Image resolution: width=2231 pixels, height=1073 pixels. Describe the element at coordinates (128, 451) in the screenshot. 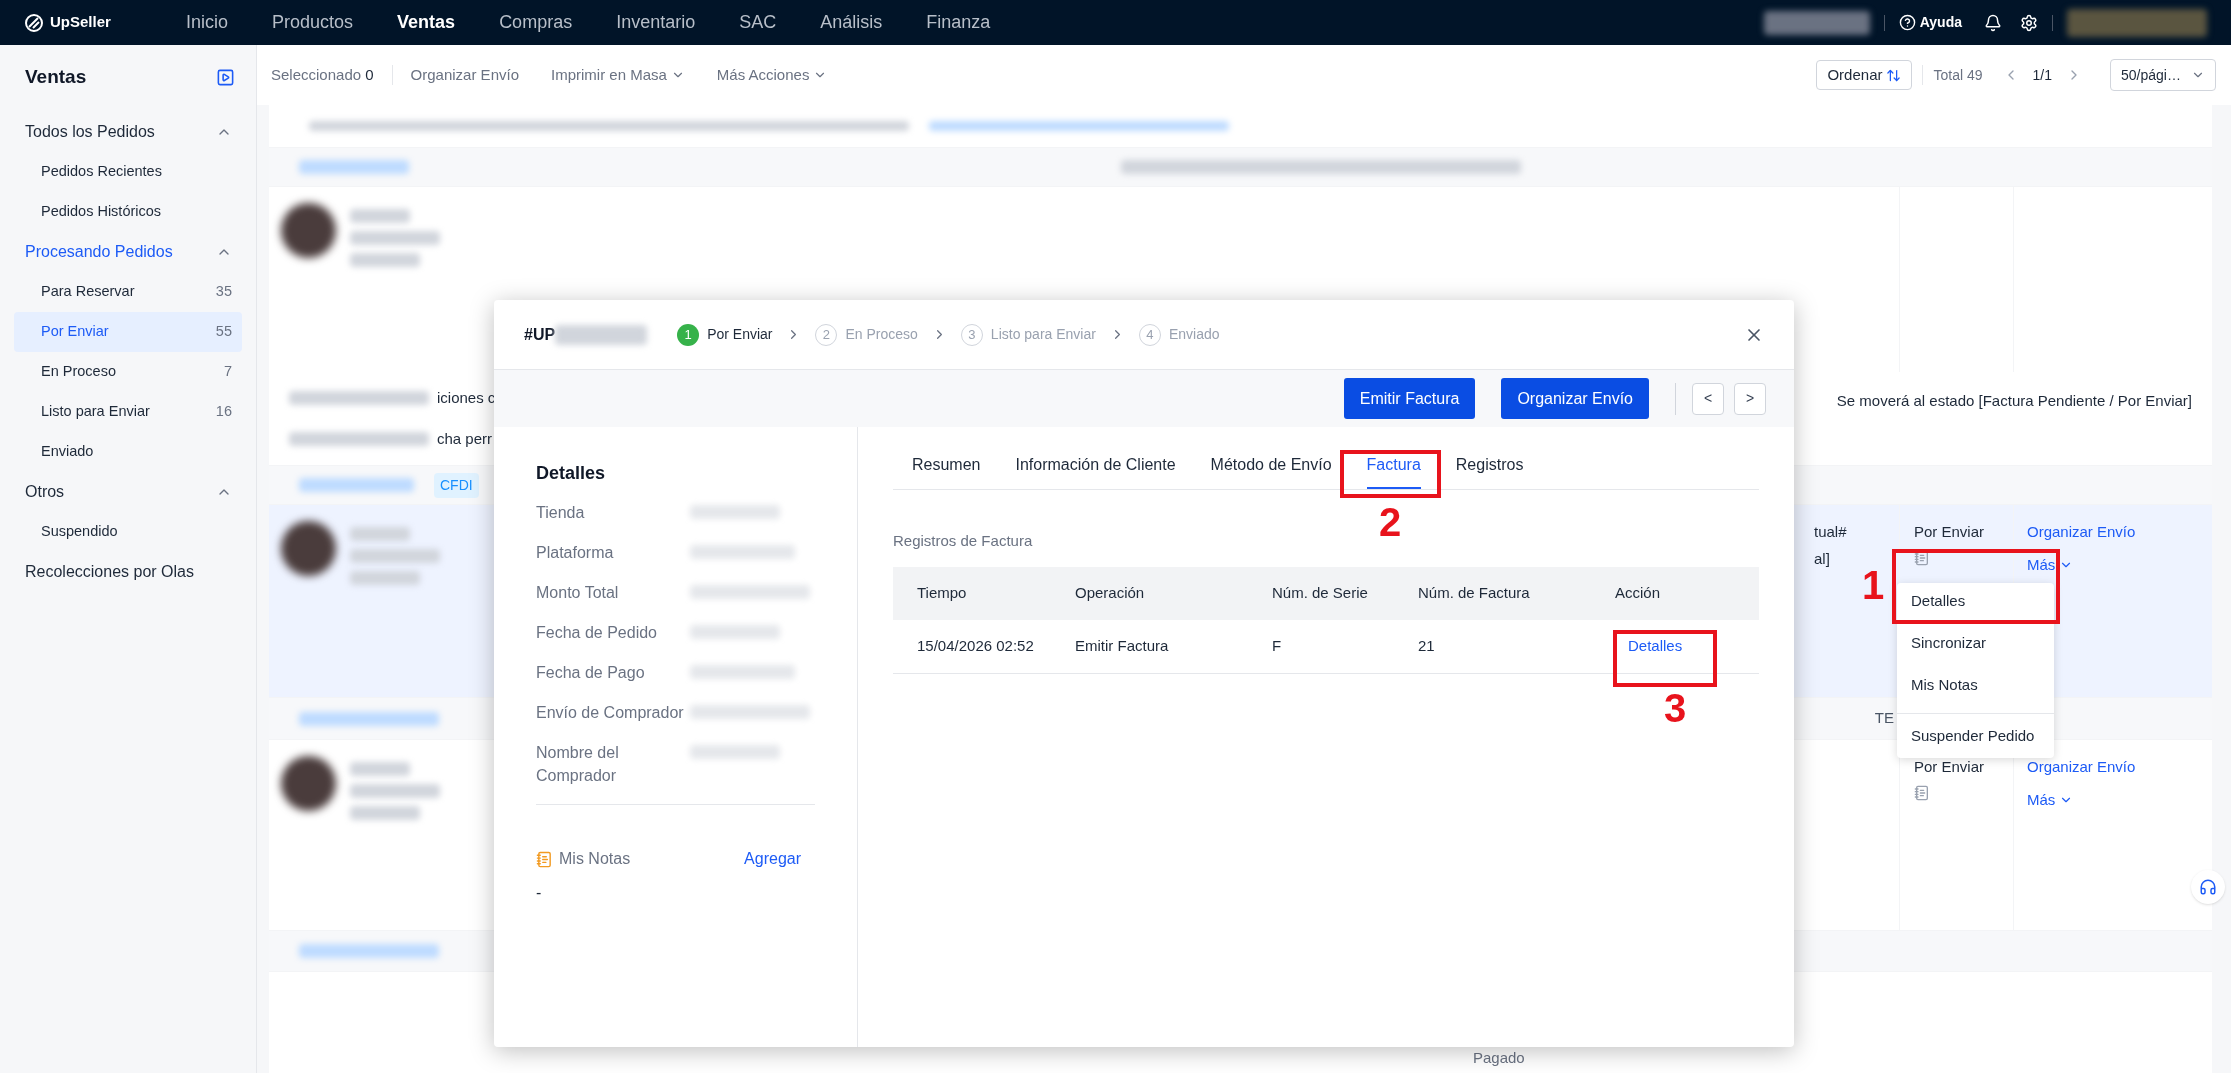

I see `sidebar-item: Enviado` at that location.